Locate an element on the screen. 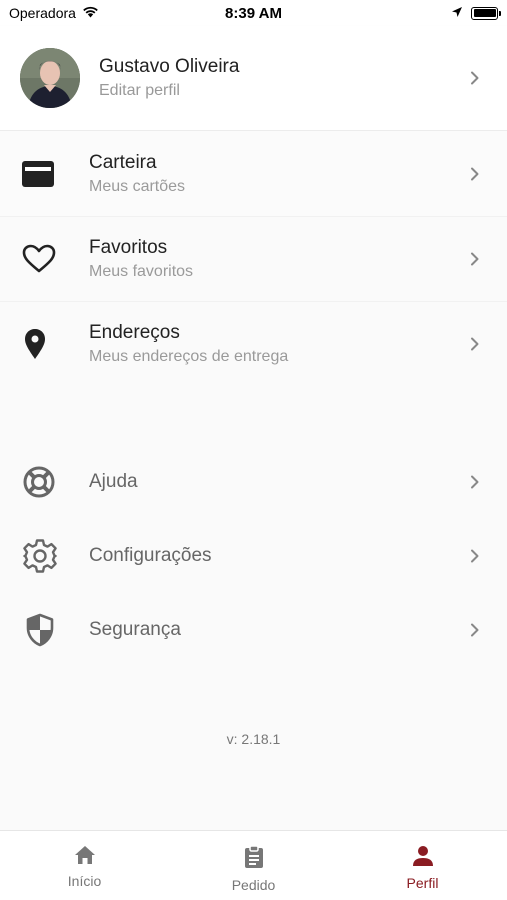 Image resolution: width=507 pixels, height=900 pixels. menu-item-wallet: Carteira Meus cartões is located at coordinates (253, 173).